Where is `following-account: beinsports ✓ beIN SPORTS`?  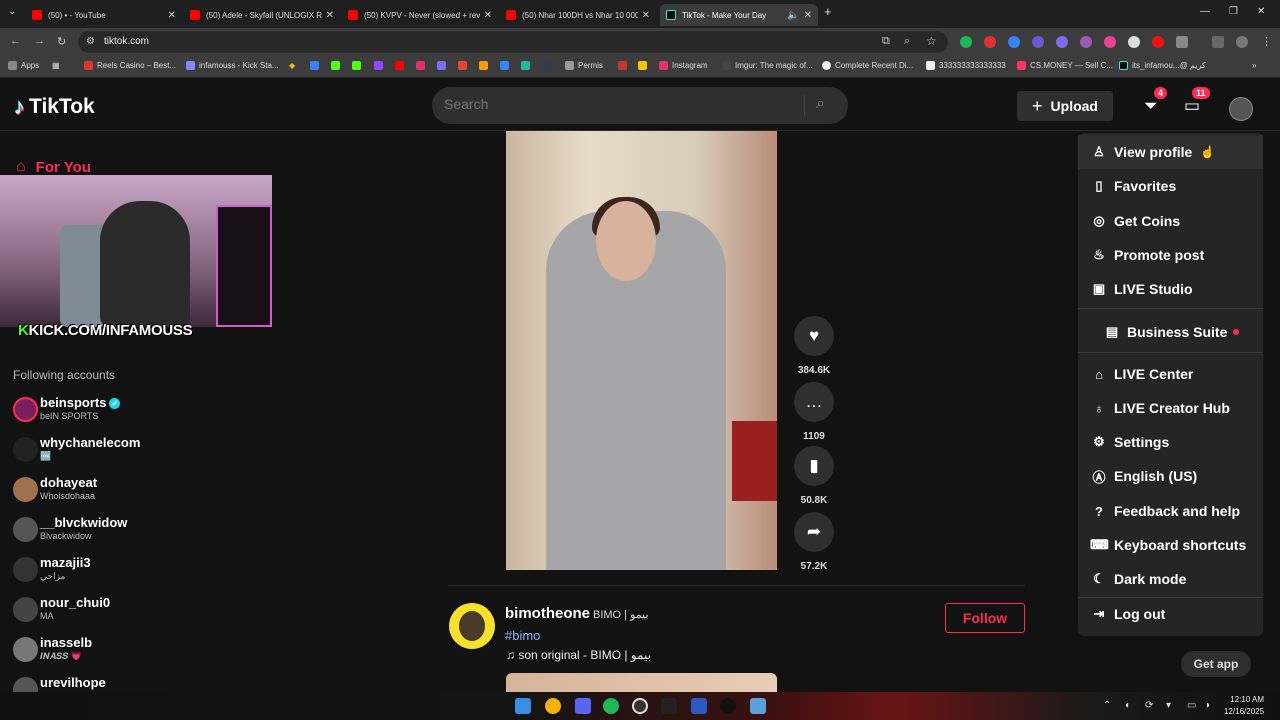
following-account: beinsports ✓ beIN SPORTS is located at coordinates (113, 412).